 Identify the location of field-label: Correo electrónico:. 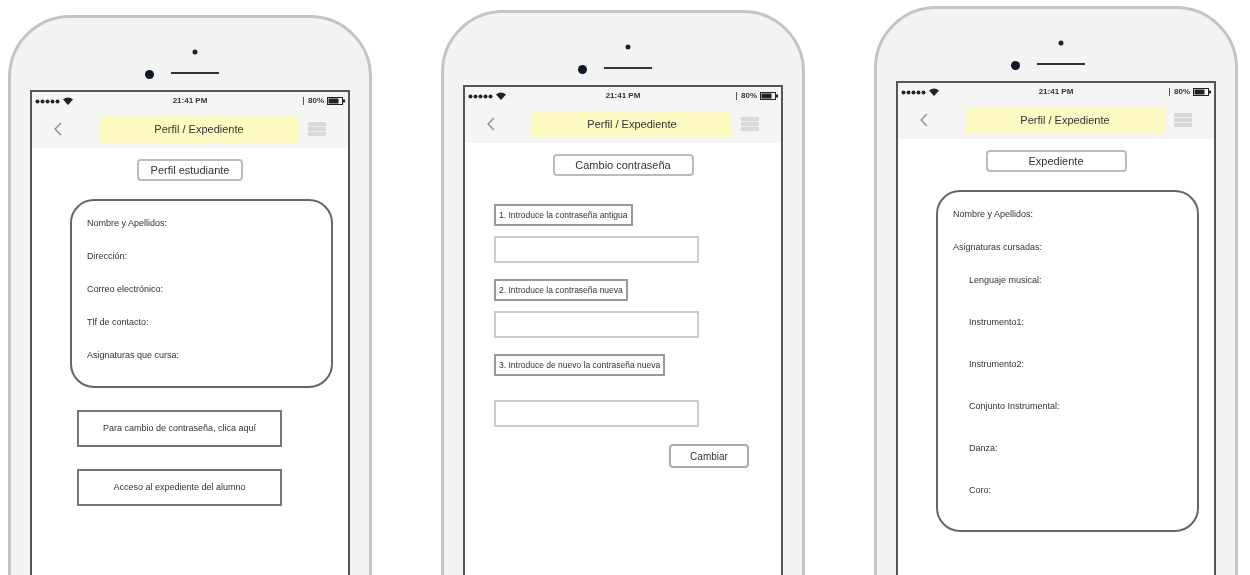
(126, 289).